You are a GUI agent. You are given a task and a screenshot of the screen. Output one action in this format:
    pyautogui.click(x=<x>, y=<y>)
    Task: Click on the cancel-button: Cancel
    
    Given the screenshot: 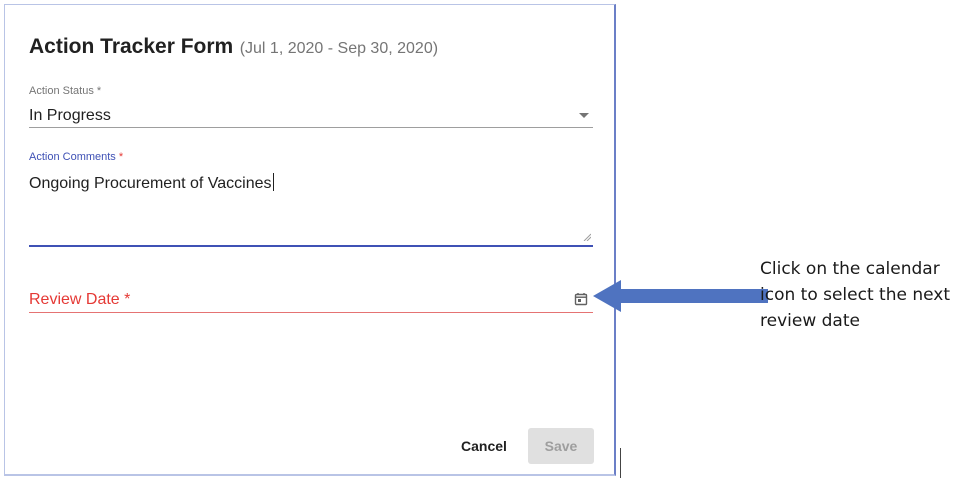 What is the action you would take?
    pyautogui.click(x=484, y=446)
    